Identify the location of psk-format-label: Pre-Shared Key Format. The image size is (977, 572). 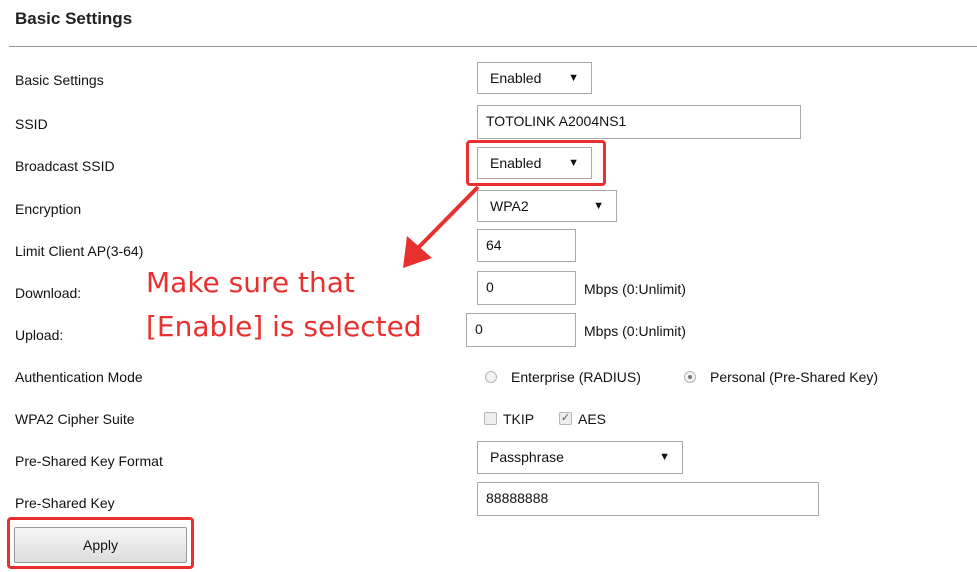
(89, 461).